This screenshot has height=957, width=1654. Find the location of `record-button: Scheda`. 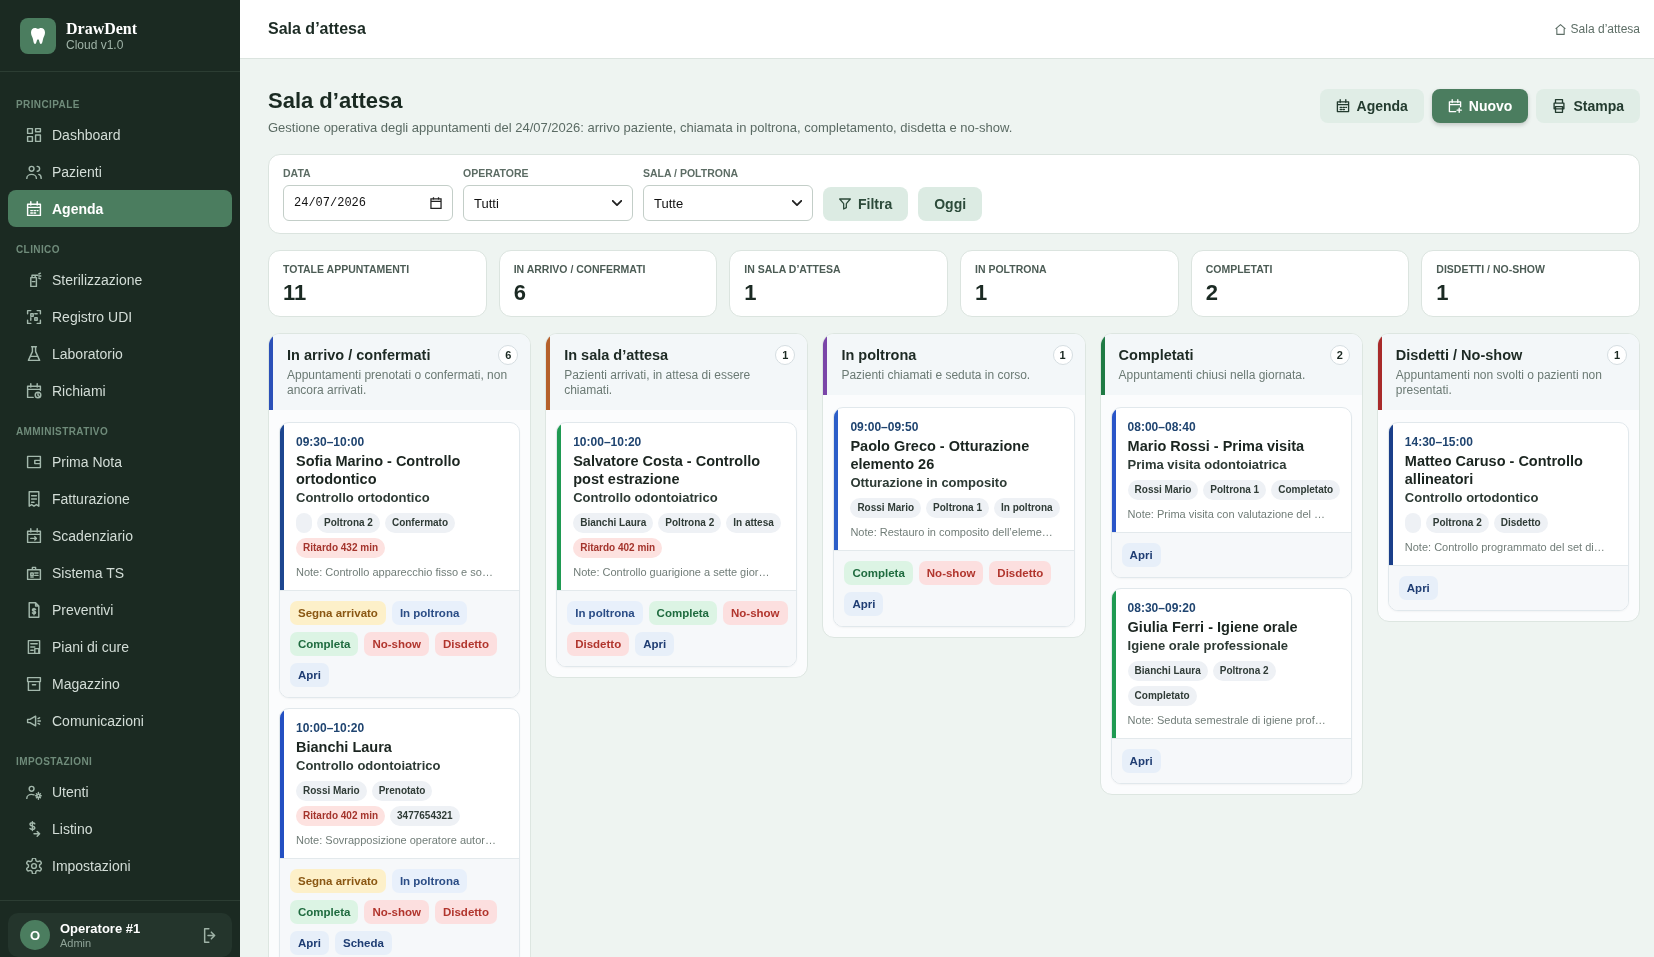

record-button: Scheda is located at coordinates (363, 943).